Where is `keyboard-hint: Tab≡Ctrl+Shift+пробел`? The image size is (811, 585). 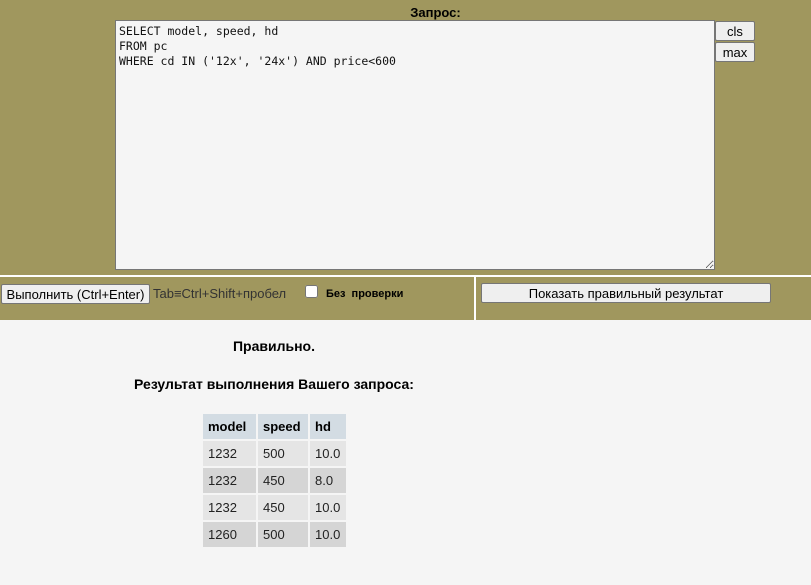 keyboard-hint: Tab≡Ctrl+Shift+пробел is located at coordinates (220, 293).